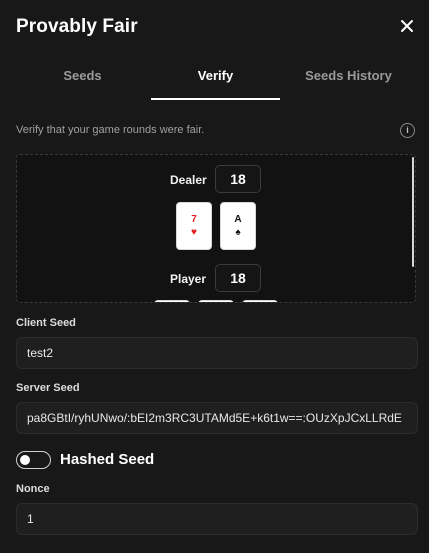 Image resolution: width=429 pixels, height=553 pixels. What do you see at coordinates (33, 489) in the screenshot?
I see `nonce-label: Nonce` at bounding box center [33, 489].